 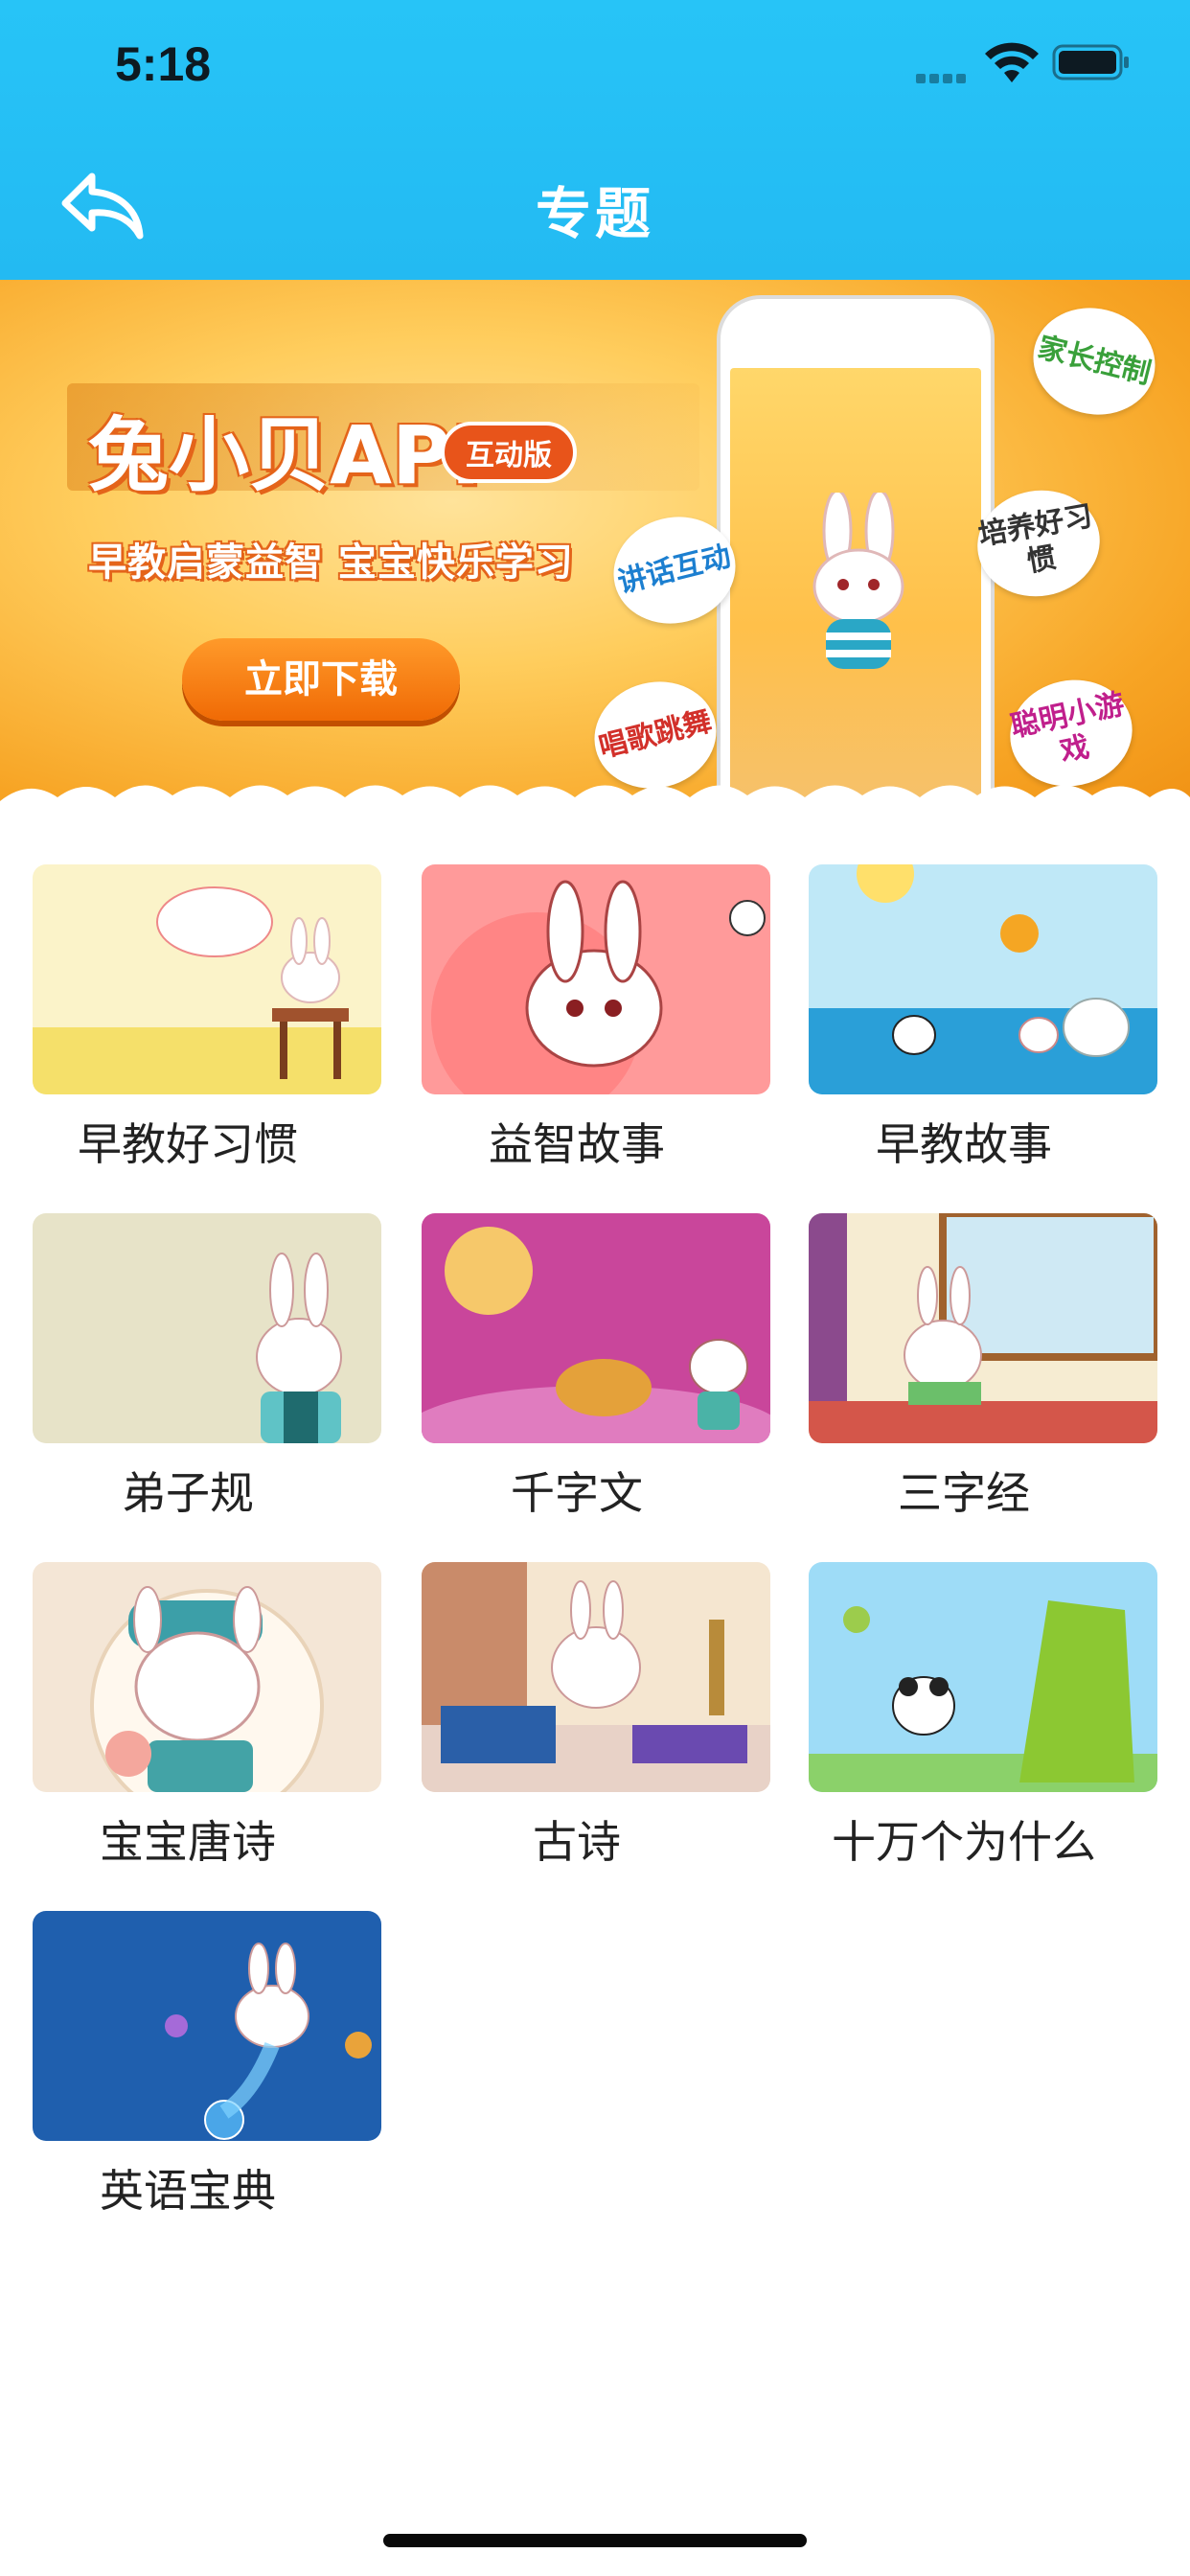 What do you see at coordinates (595, 809) in the screenshot?
I see `cloud-border` at bounding box center [595, 809].